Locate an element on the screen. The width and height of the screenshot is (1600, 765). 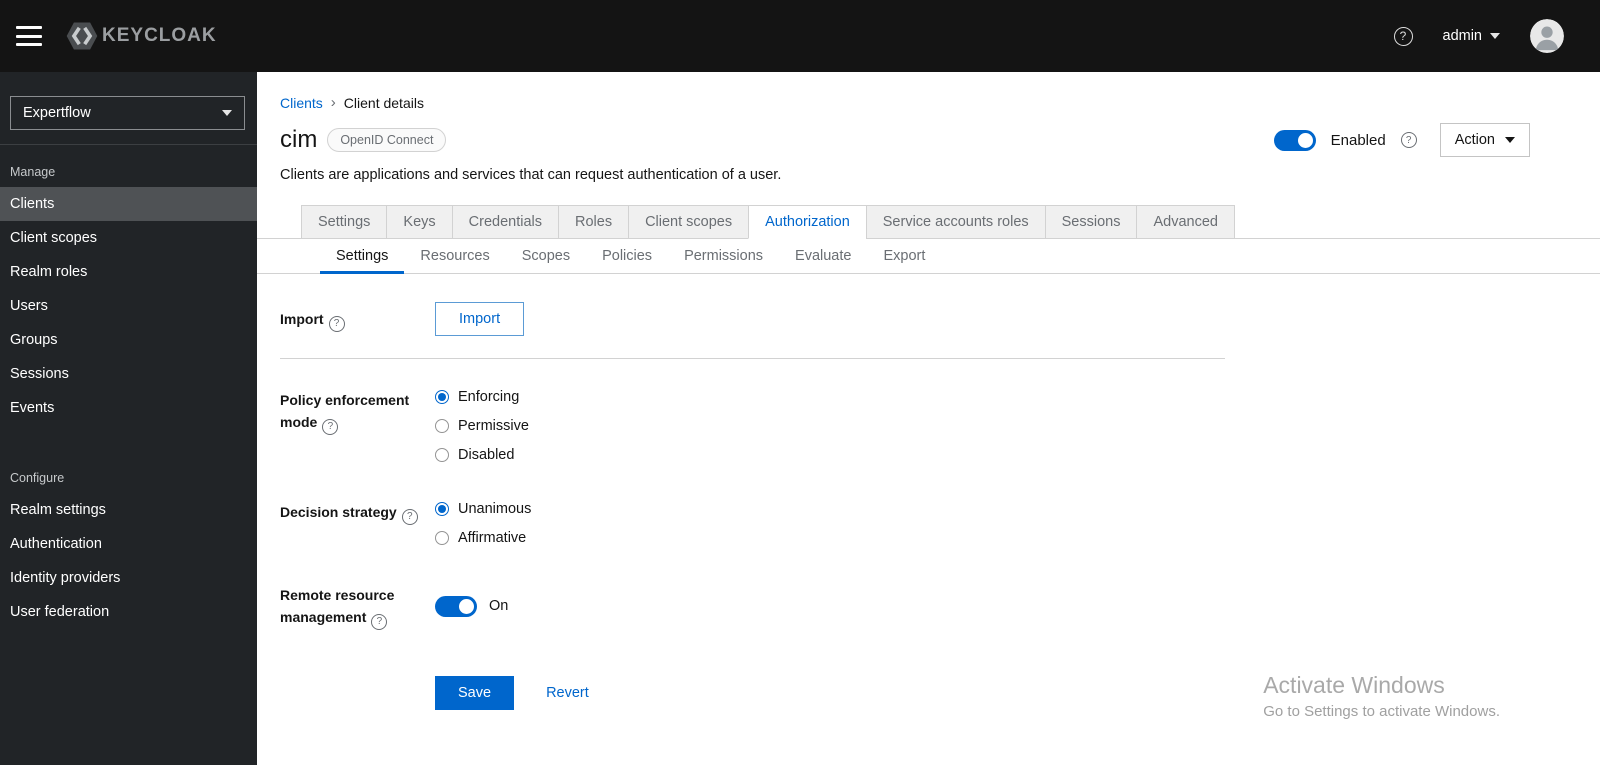
subtab-scopes: Scopes is located at coordinates (546, 256).